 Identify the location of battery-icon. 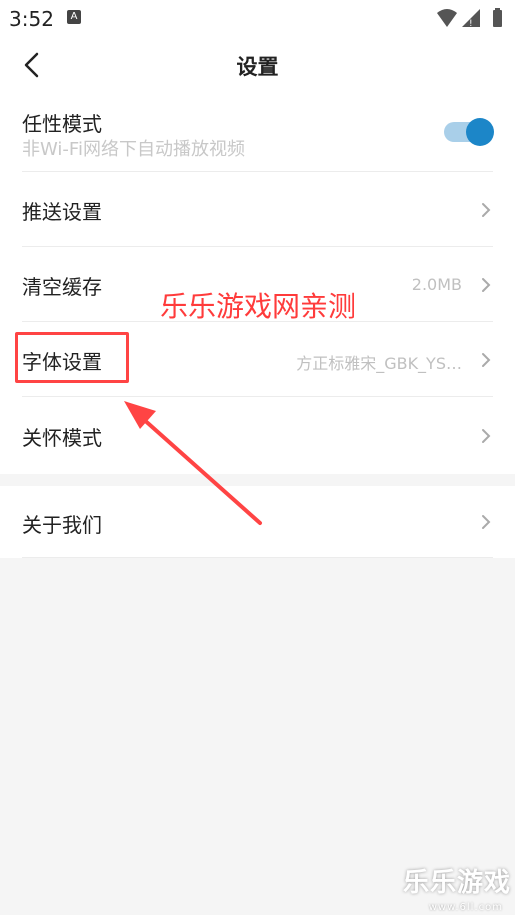
(497, 17).